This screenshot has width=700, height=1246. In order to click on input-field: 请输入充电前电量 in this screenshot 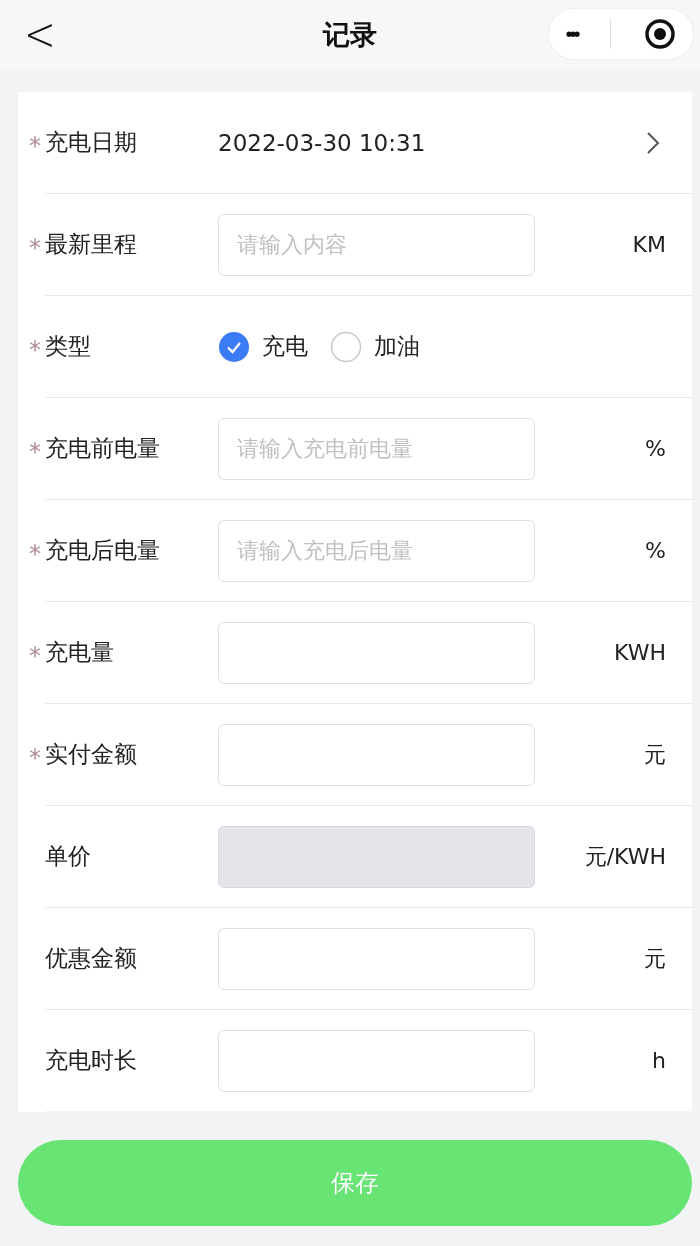, I will do `click(376, 448)`.